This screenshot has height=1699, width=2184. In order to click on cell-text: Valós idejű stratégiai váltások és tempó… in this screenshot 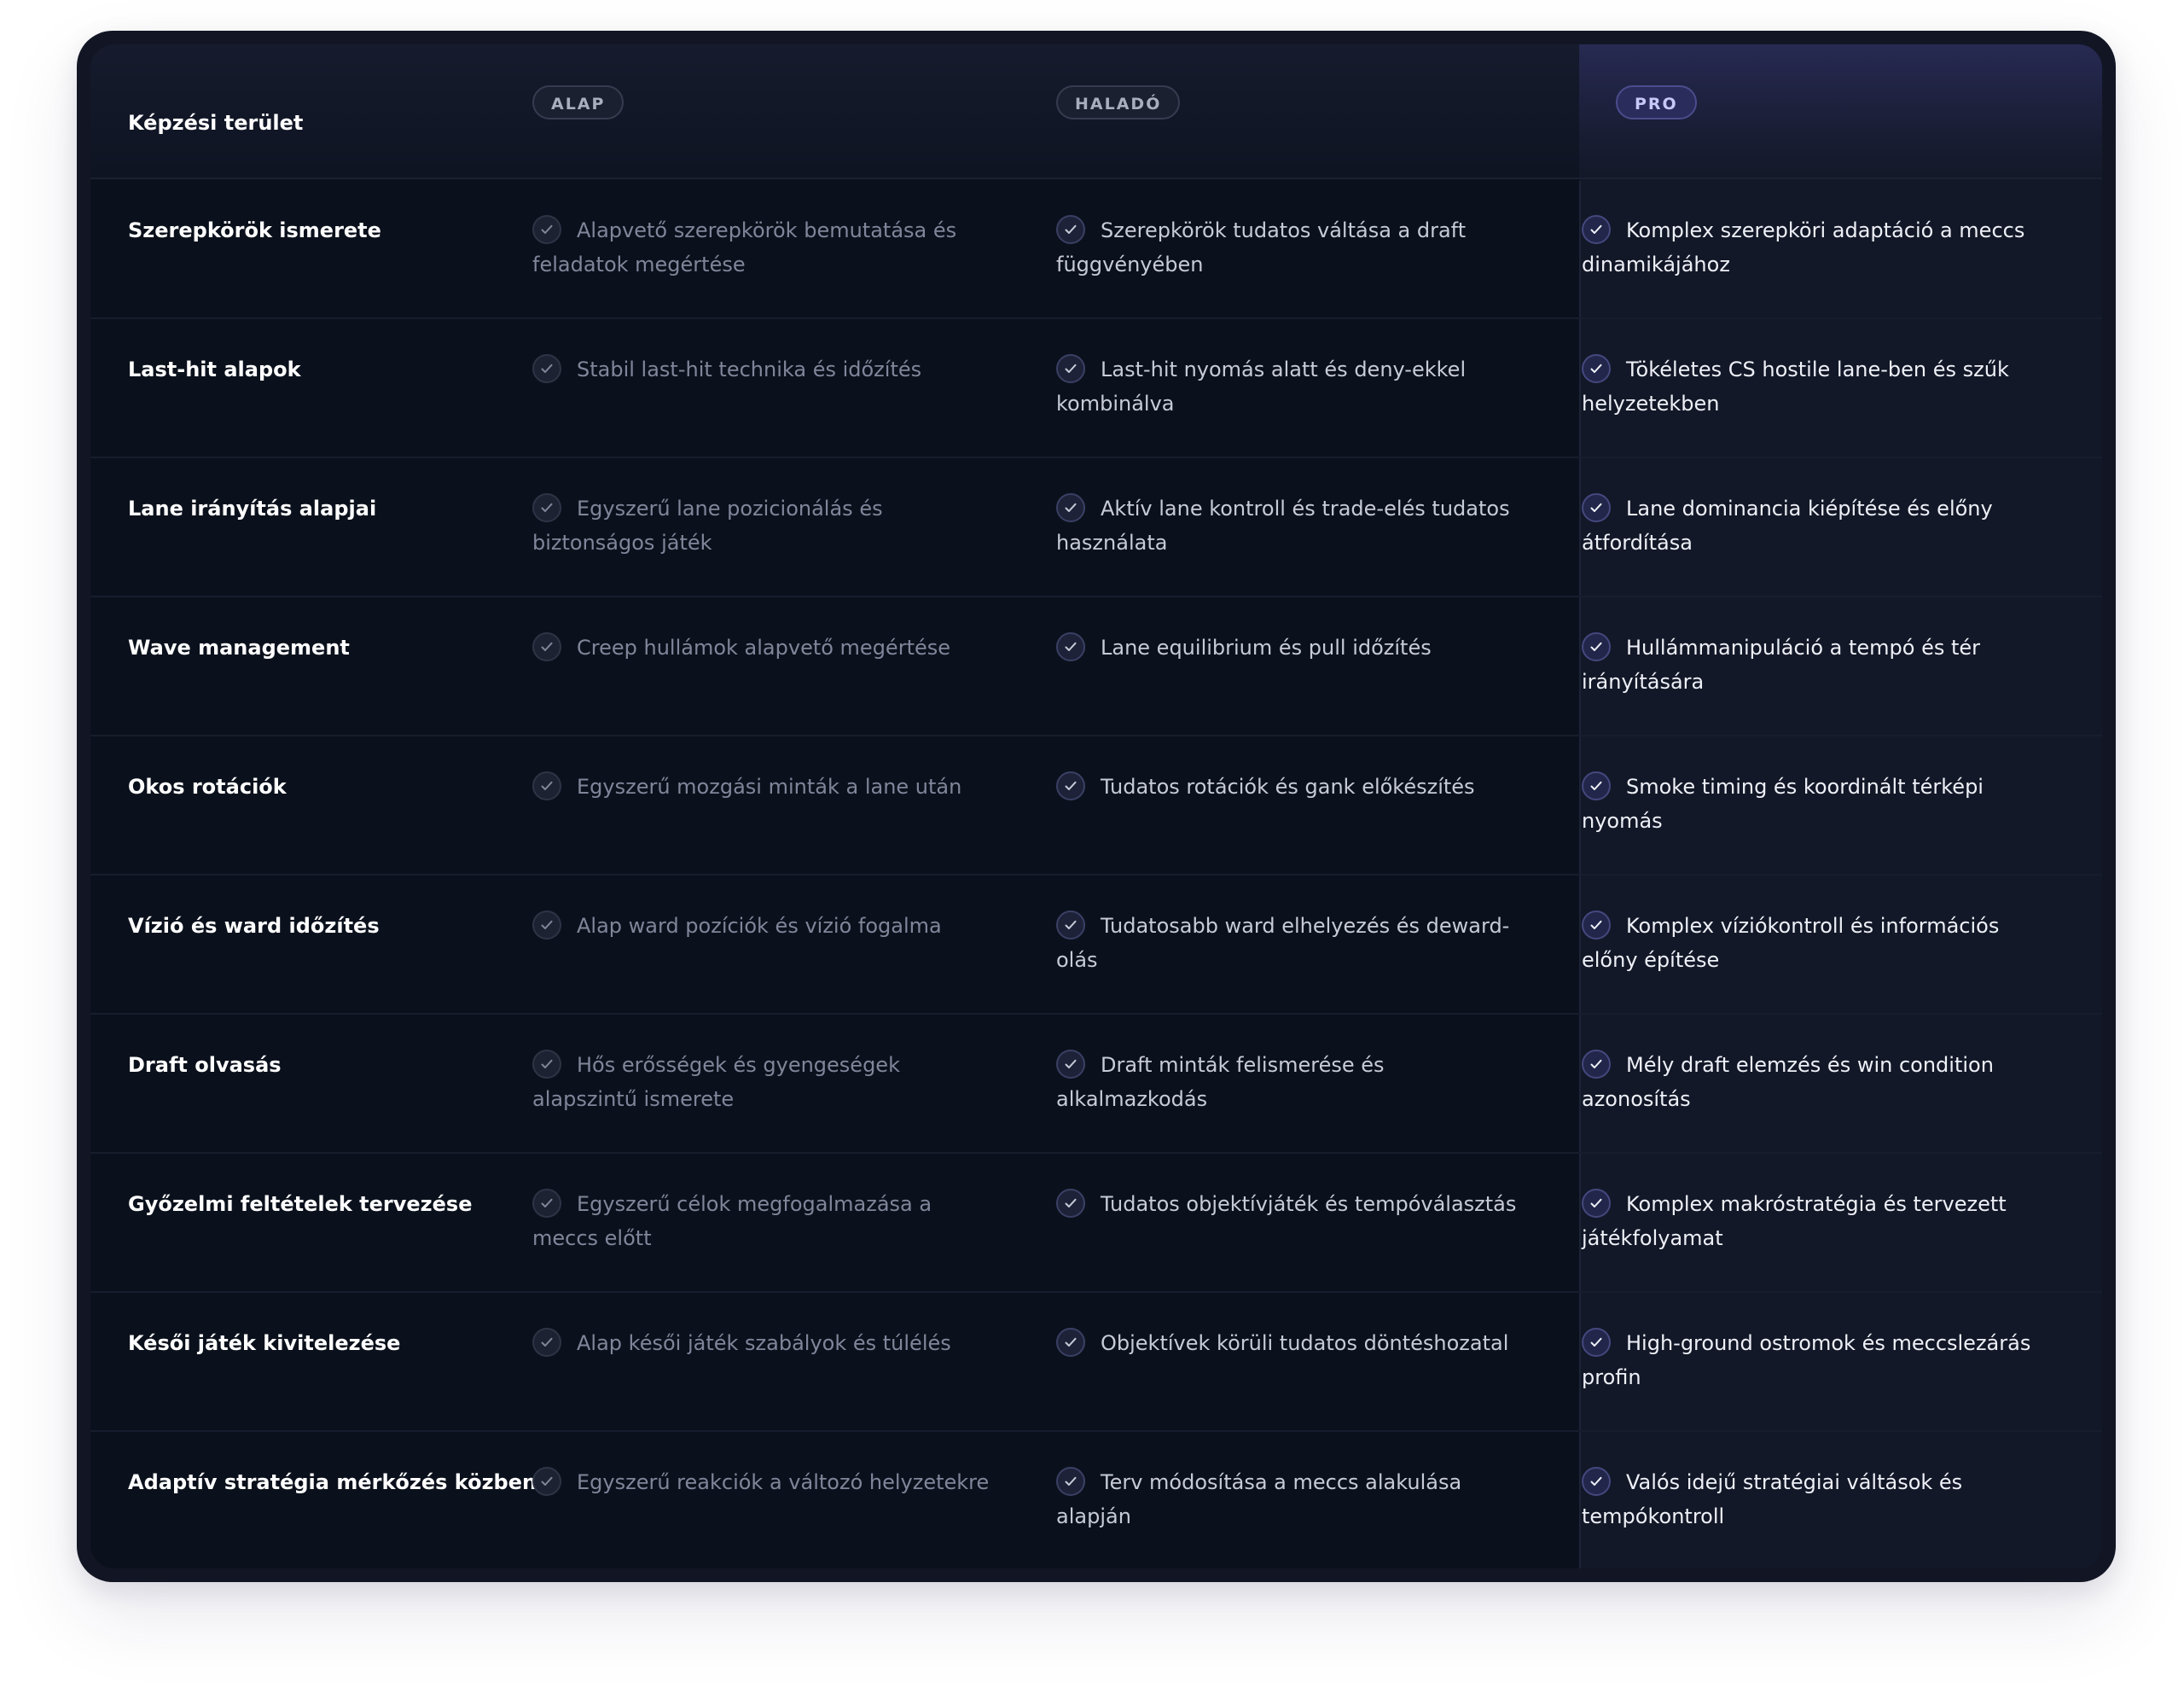, I will do `click(1772, 1499)`.